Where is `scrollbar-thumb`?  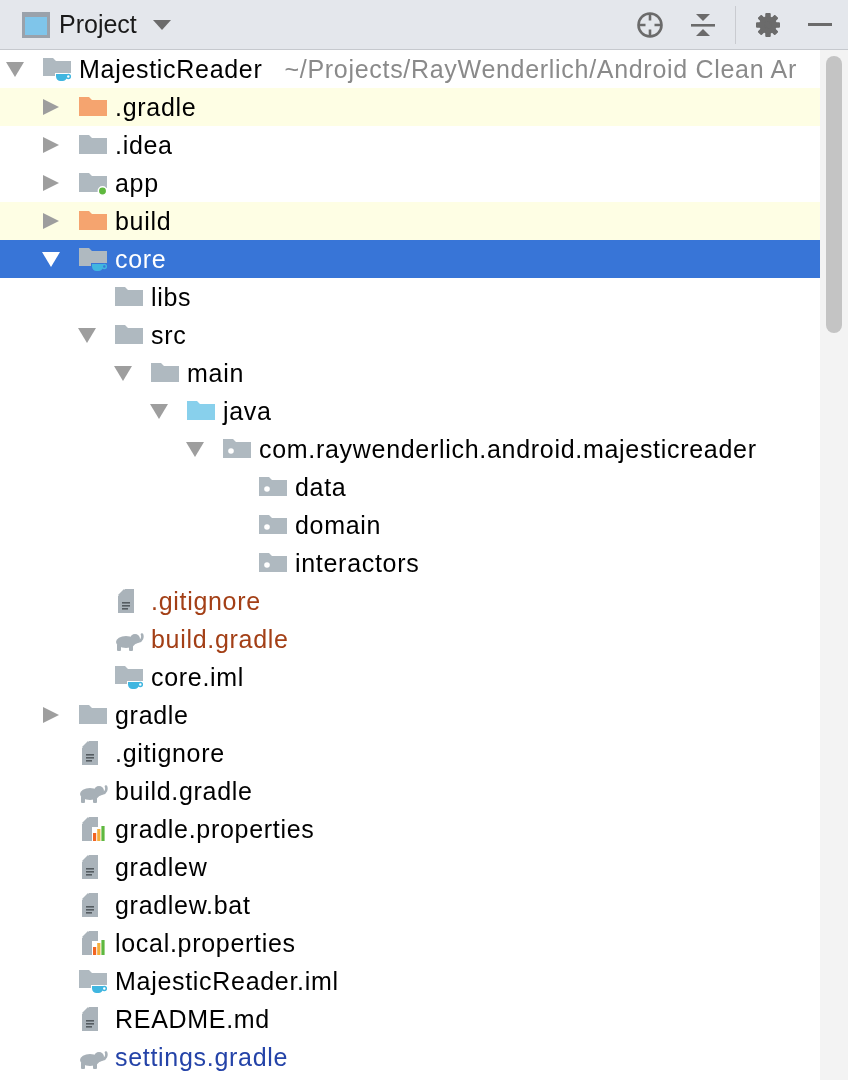 scrollbar-thumb is located at coordinates (834, 194).